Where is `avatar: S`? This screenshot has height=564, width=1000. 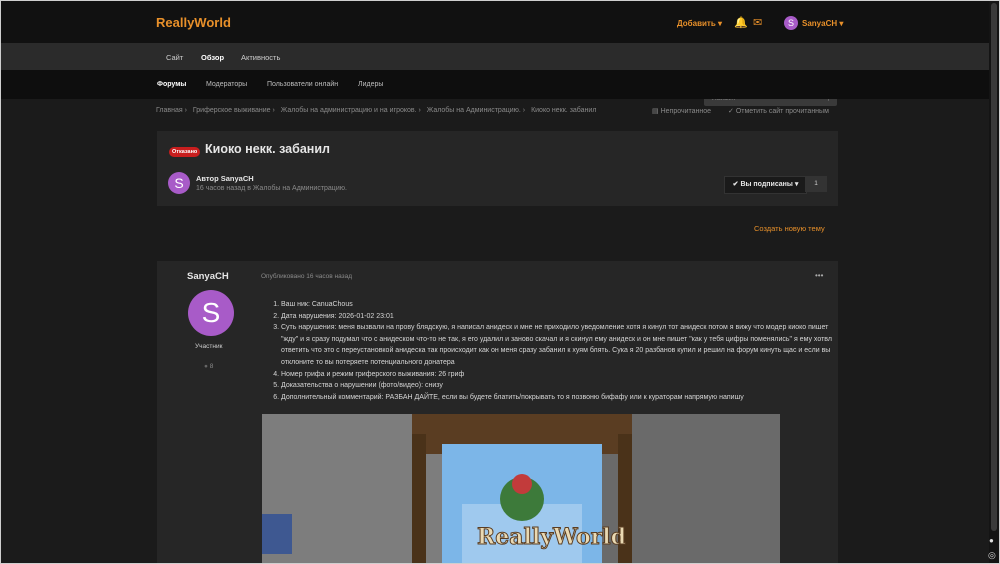 avatar: S is located at coordinates (791, 23).